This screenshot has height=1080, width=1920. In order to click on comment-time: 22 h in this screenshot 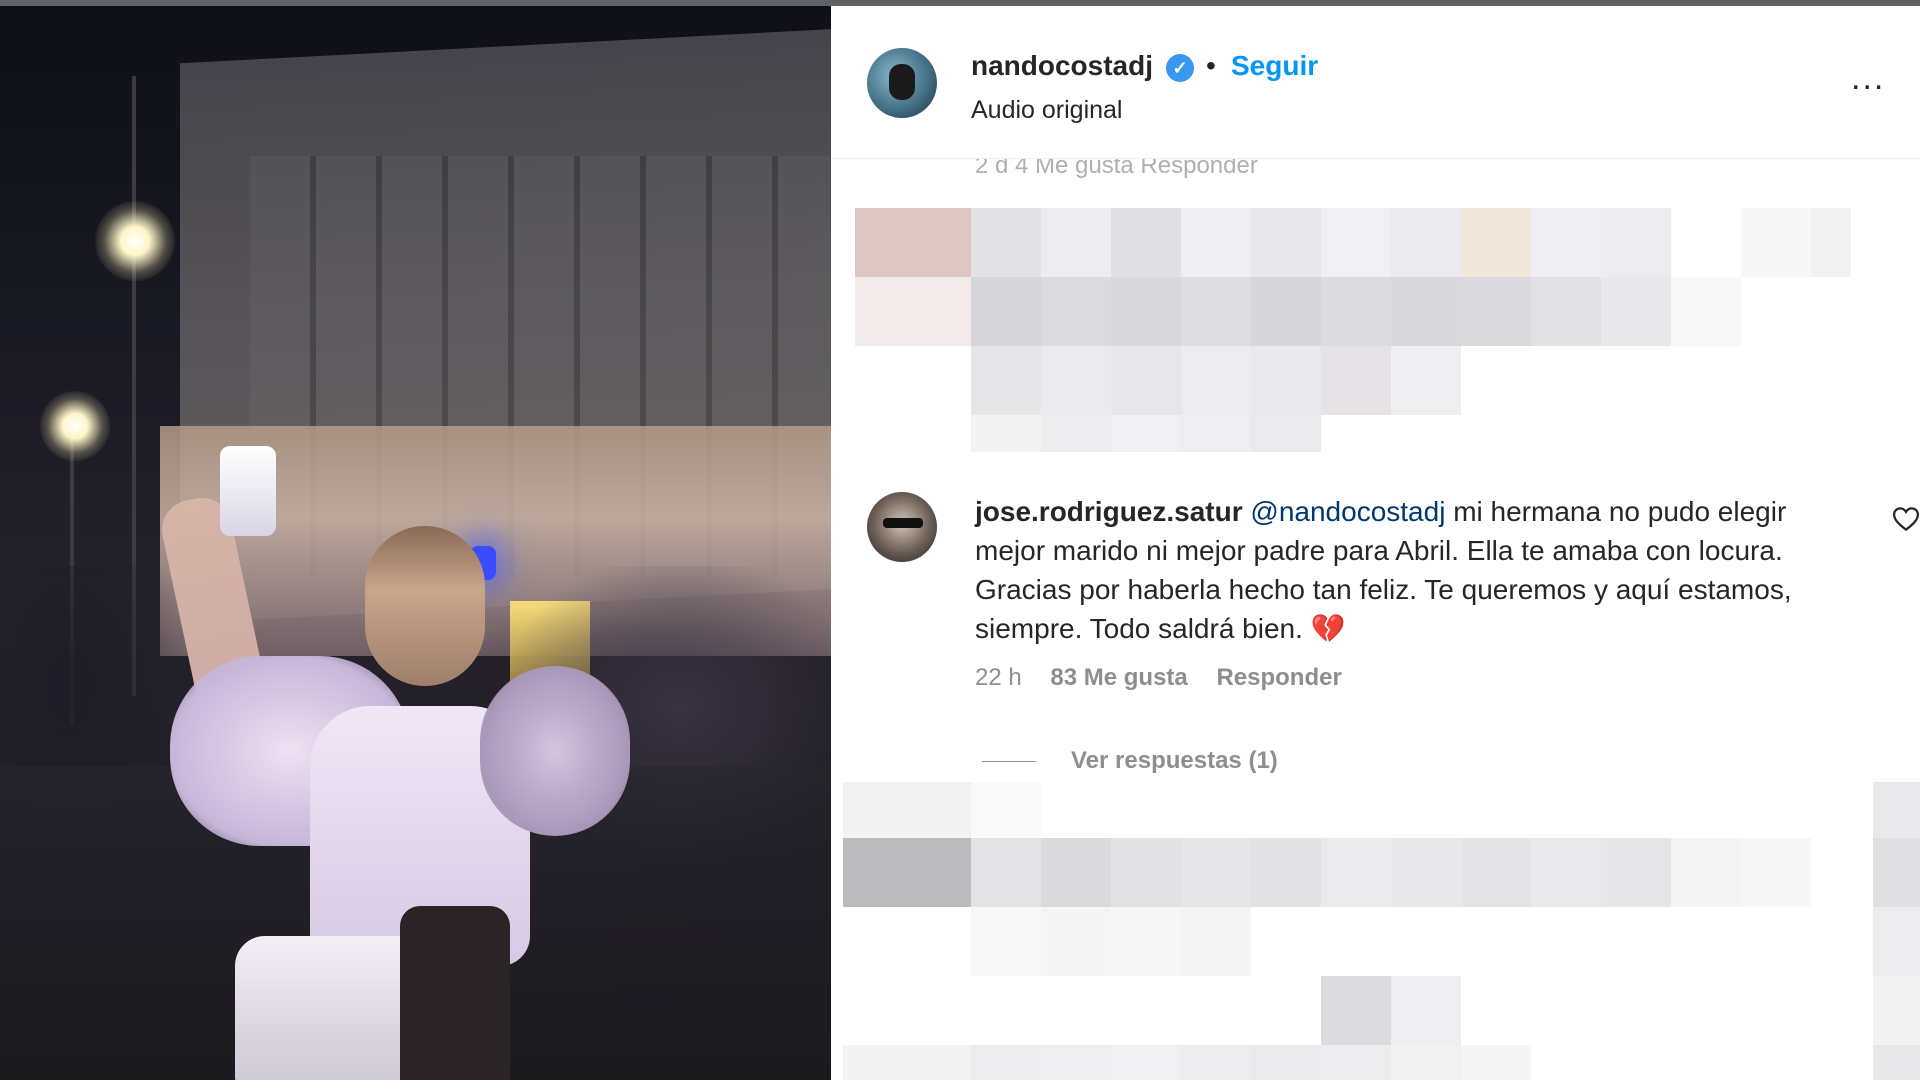, I will do `click(998, 677)`.